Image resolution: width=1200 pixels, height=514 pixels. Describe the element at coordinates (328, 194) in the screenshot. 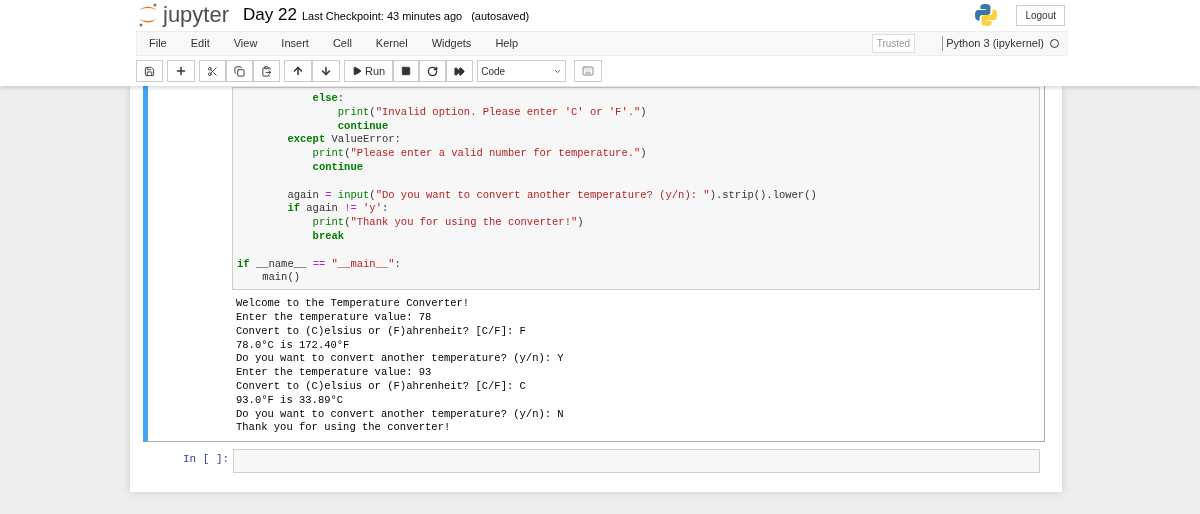

I see `code-token: =` at that location.